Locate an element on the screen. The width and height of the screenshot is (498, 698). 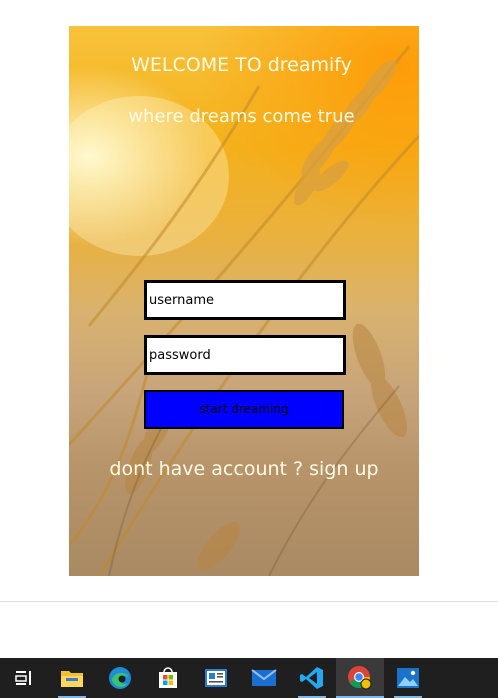
taskbar is located at coordinates (249, 678).